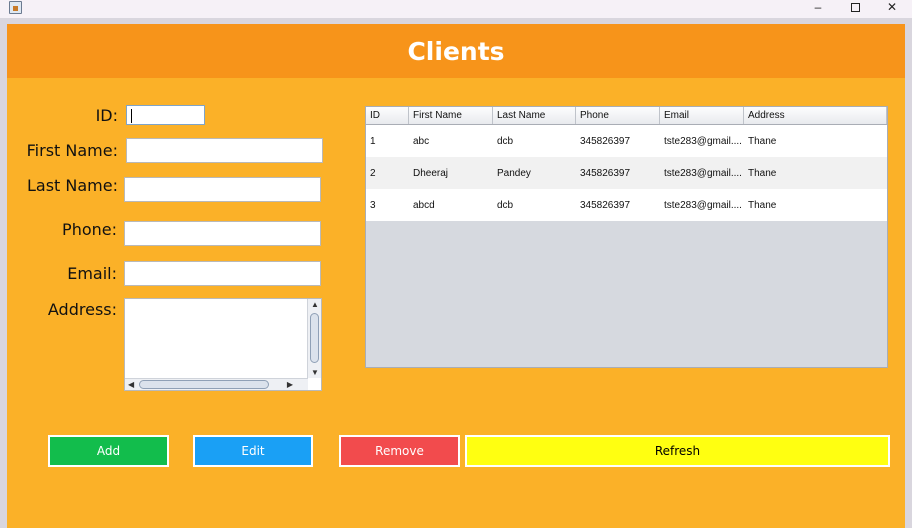  I want to click on column-header-phone: Phone, so click(618, 115).